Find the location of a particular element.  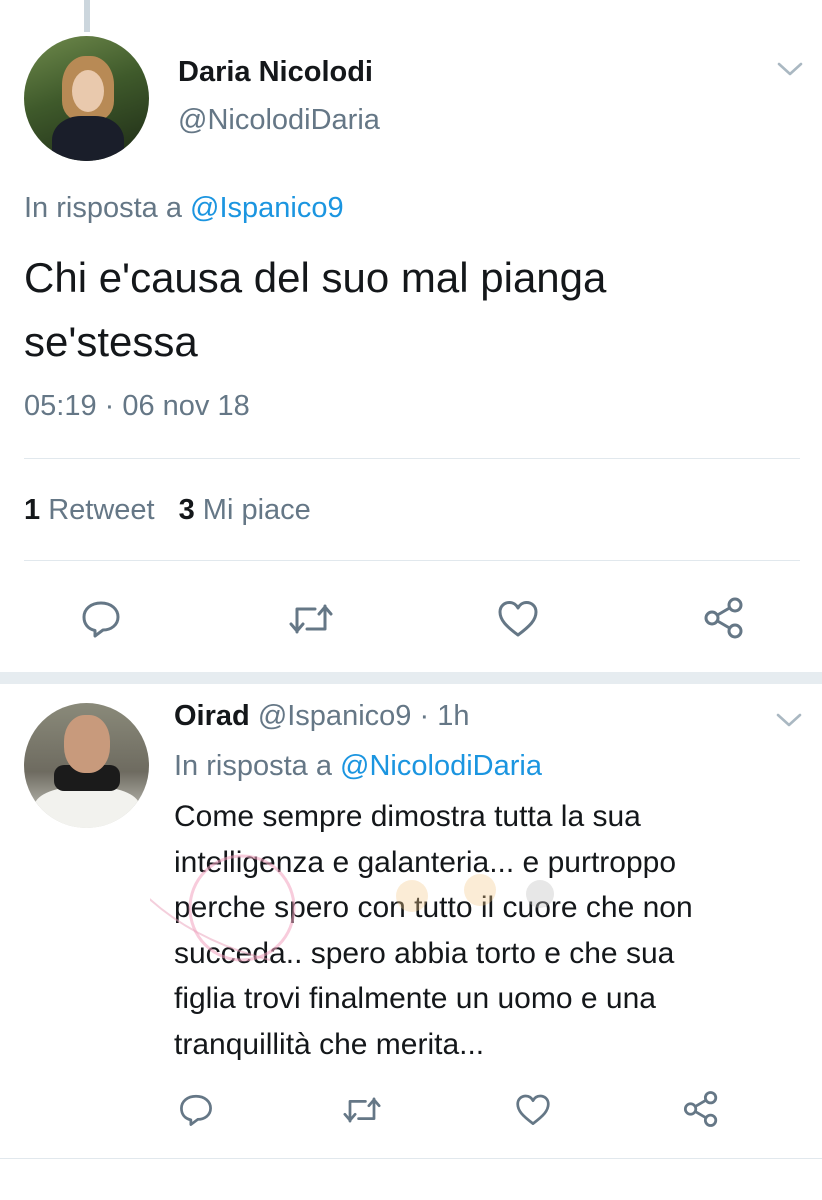

tweet-text: Chi e'causa del suo mal pianga se'stessa is located at coordinates (404, 310).